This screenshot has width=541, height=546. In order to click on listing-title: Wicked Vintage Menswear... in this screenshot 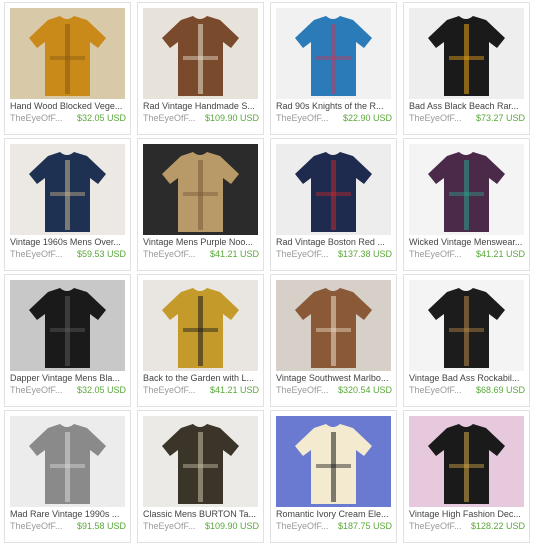, I will do `click(467, 242)`.